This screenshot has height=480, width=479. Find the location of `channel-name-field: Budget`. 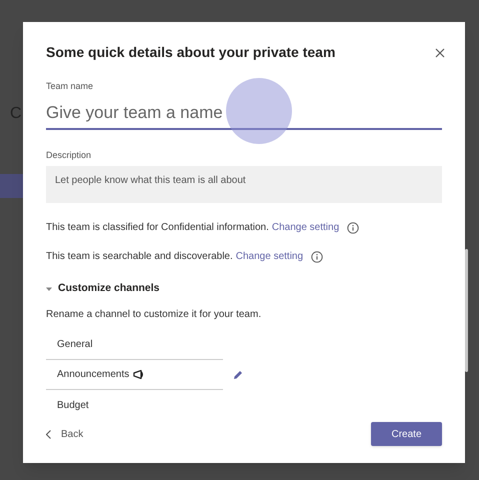

channel-name-field: Budget is located at coordinates (134, 405).